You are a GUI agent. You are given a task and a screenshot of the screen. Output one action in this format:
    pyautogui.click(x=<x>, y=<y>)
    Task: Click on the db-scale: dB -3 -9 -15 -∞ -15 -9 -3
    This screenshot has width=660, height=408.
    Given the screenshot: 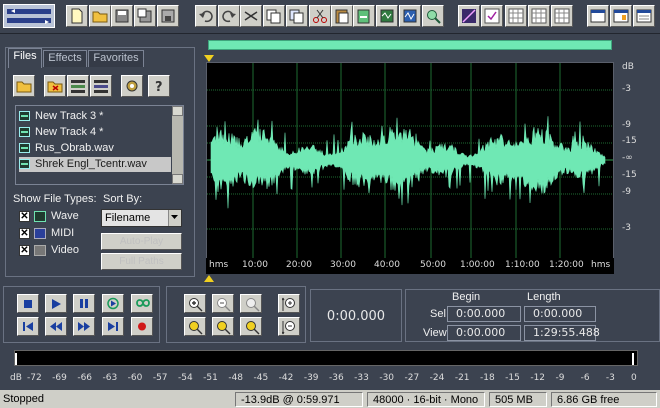 What is the action you would take?
    pyautogui.click(x=637, y=167)
    